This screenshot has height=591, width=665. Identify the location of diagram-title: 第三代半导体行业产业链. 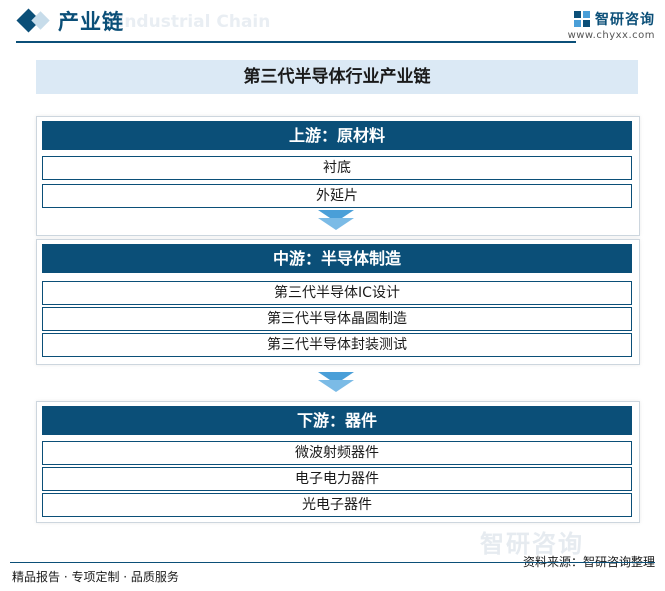
(337, 77).